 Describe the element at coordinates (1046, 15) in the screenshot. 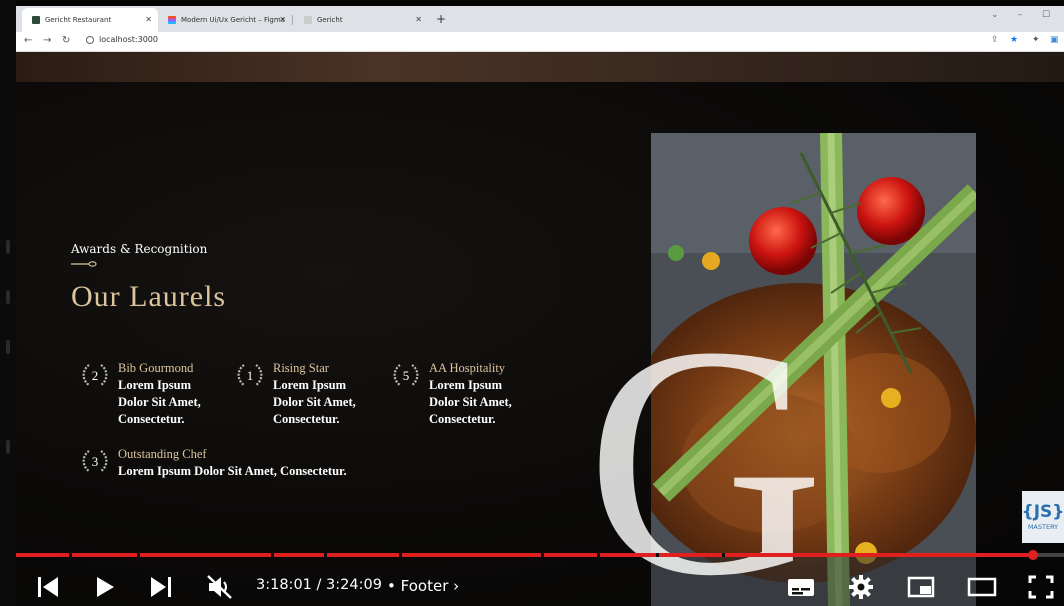

I see `maximize-icon: ☐` at that location.